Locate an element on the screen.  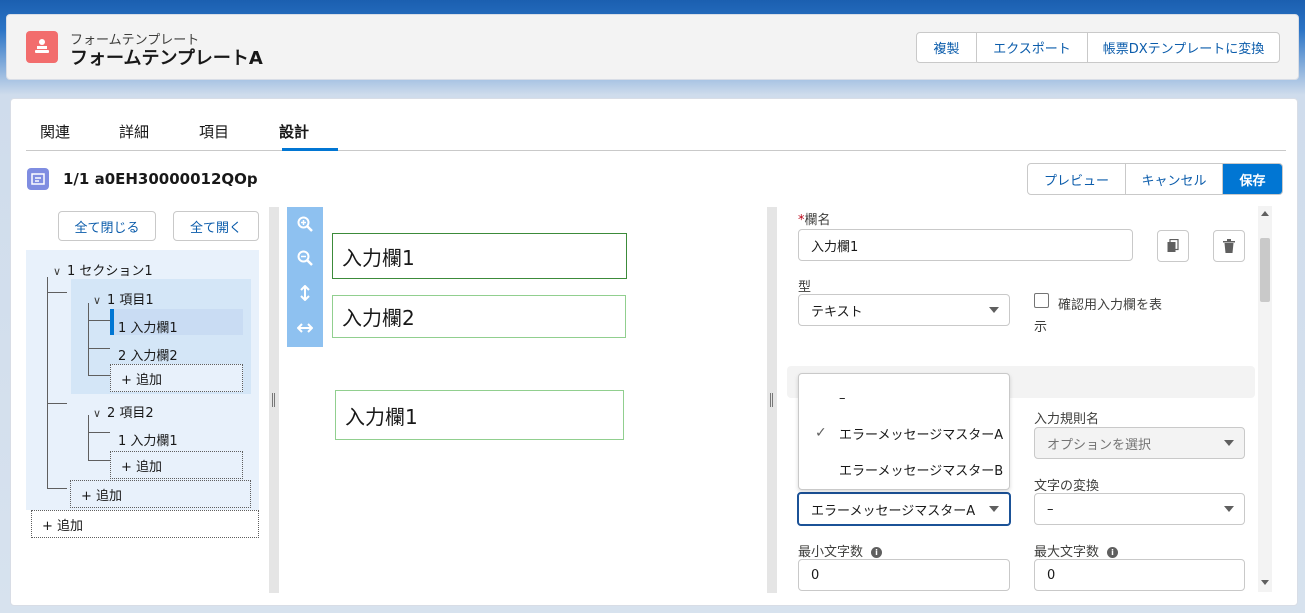
type-label: 型 is located at coordinates (805, 287).